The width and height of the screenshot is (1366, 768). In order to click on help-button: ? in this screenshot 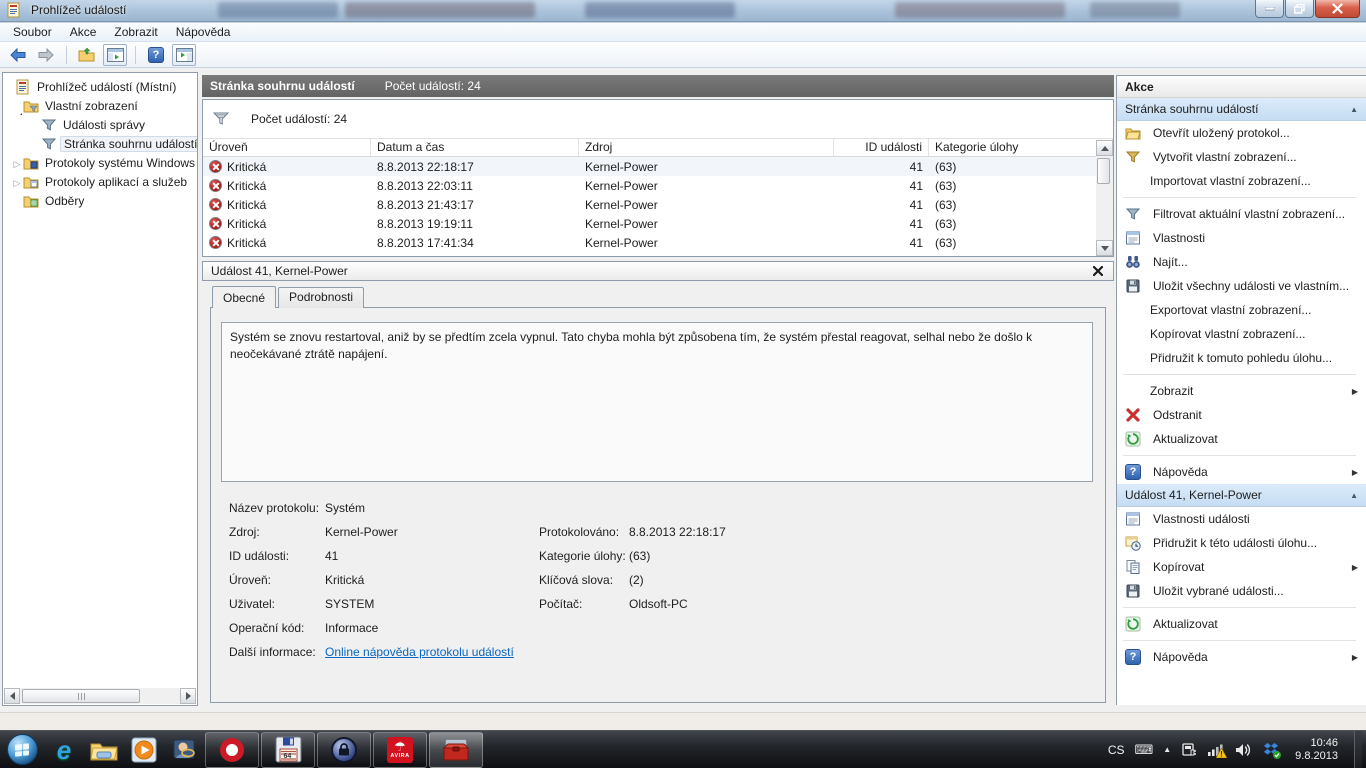, I will do `click(156, 55)`.